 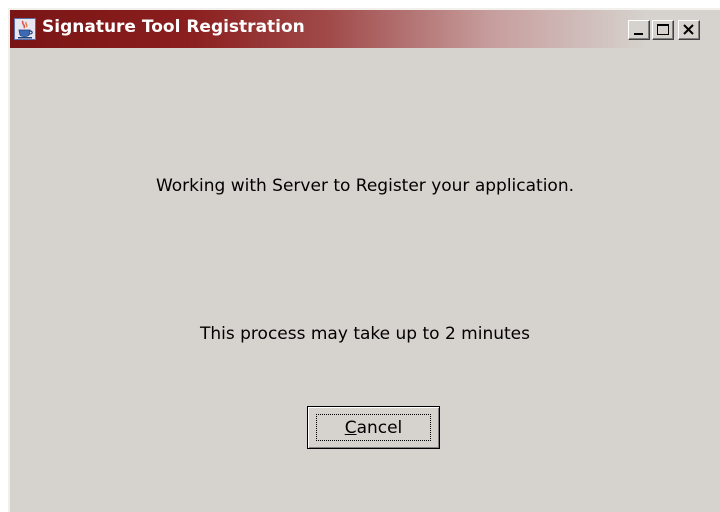 What do you see at coordinates (173, 27) in the screenshot?
I see `window-title: Signature Tool Registration` at bounding box center [173, 27].